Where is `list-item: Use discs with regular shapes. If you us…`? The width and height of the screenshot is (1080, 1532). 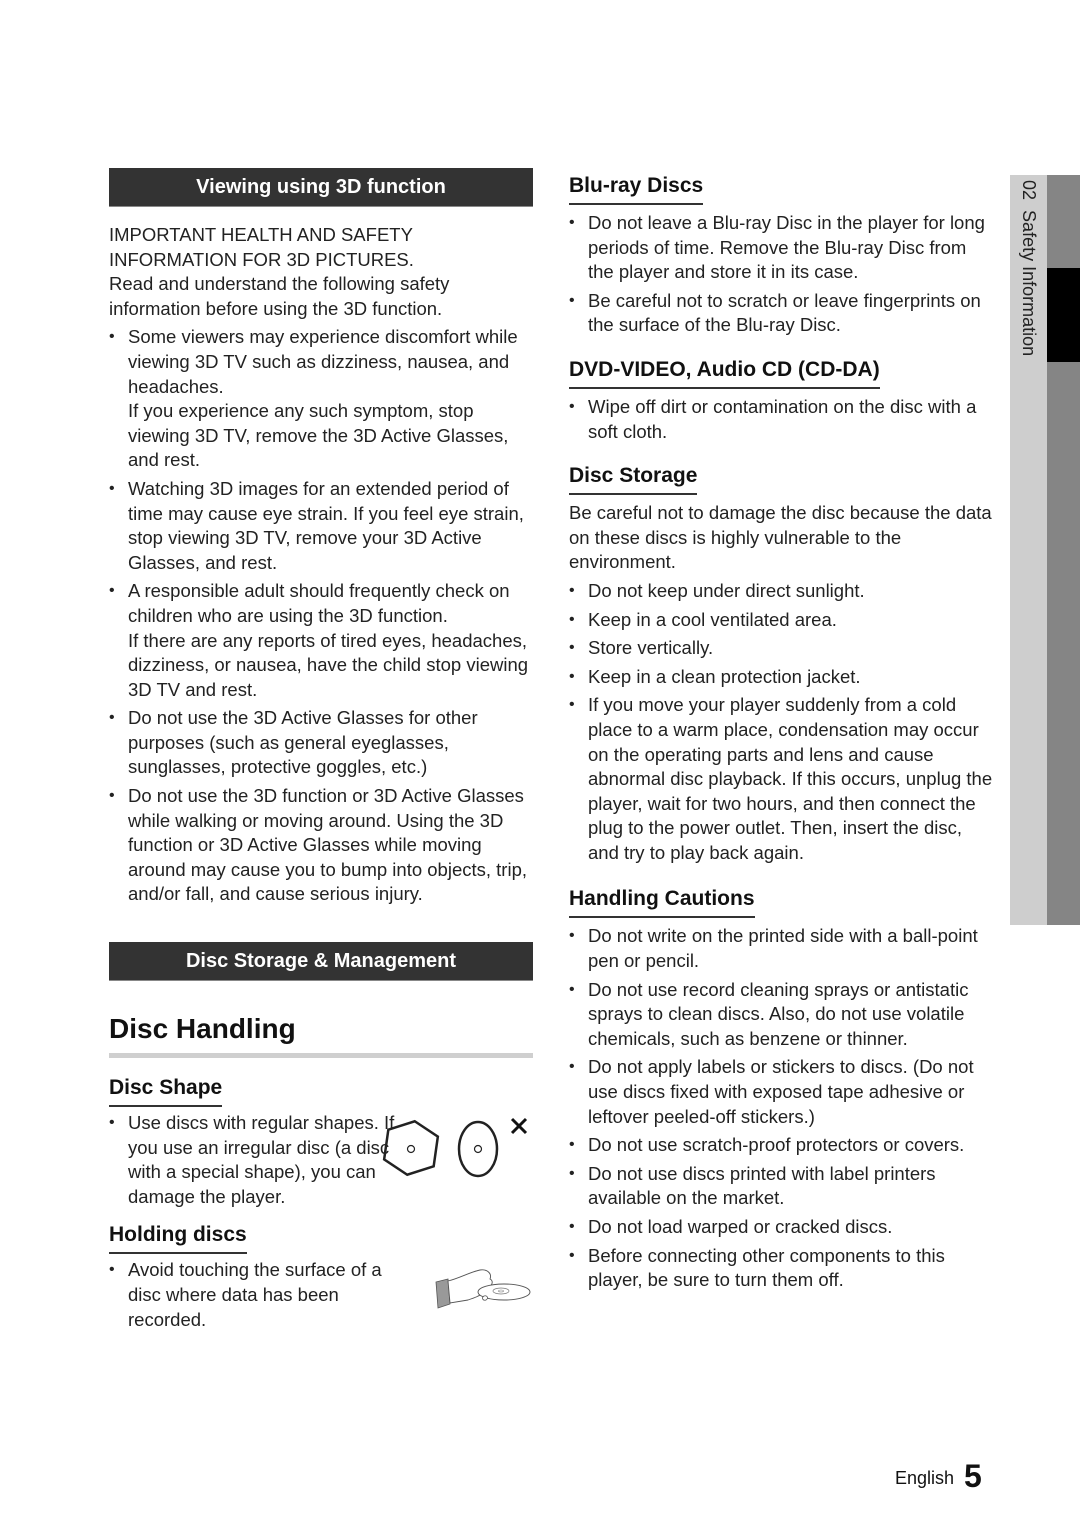 list-item: Use discs with regular shapes. If you us… is located at coordinates (253, 1160).